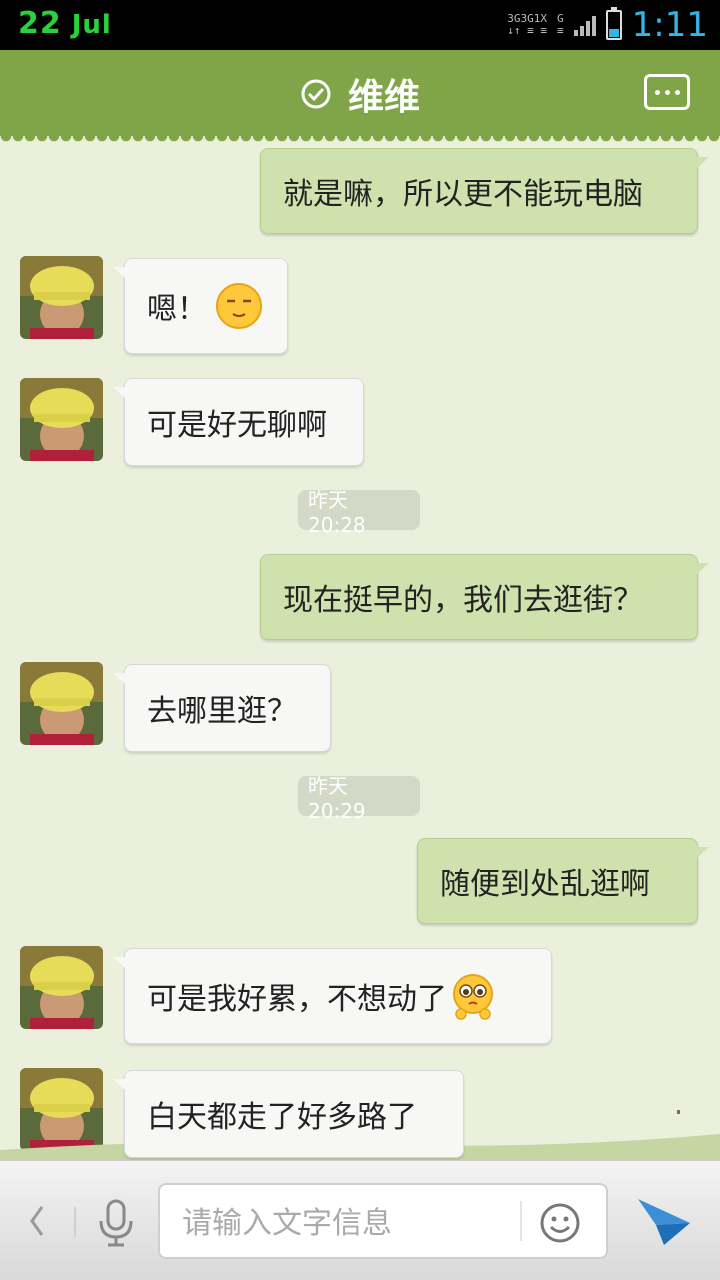 The image size is (720, 1280). What do you see at coordinates (239, 306) in the screenshot?
I see `content-smile-emoji` at bounding box center [239, 306].